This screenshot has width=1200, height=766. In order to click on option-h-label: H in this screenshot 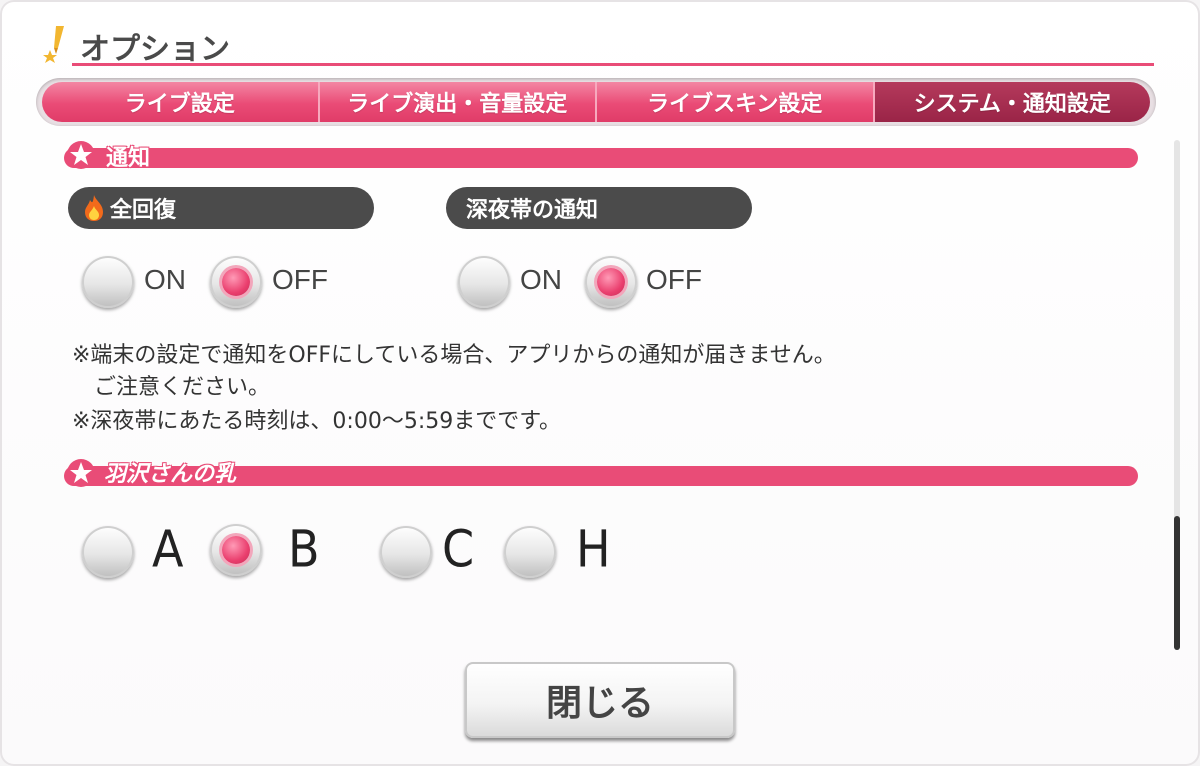, I will do `click(593, 549)`.